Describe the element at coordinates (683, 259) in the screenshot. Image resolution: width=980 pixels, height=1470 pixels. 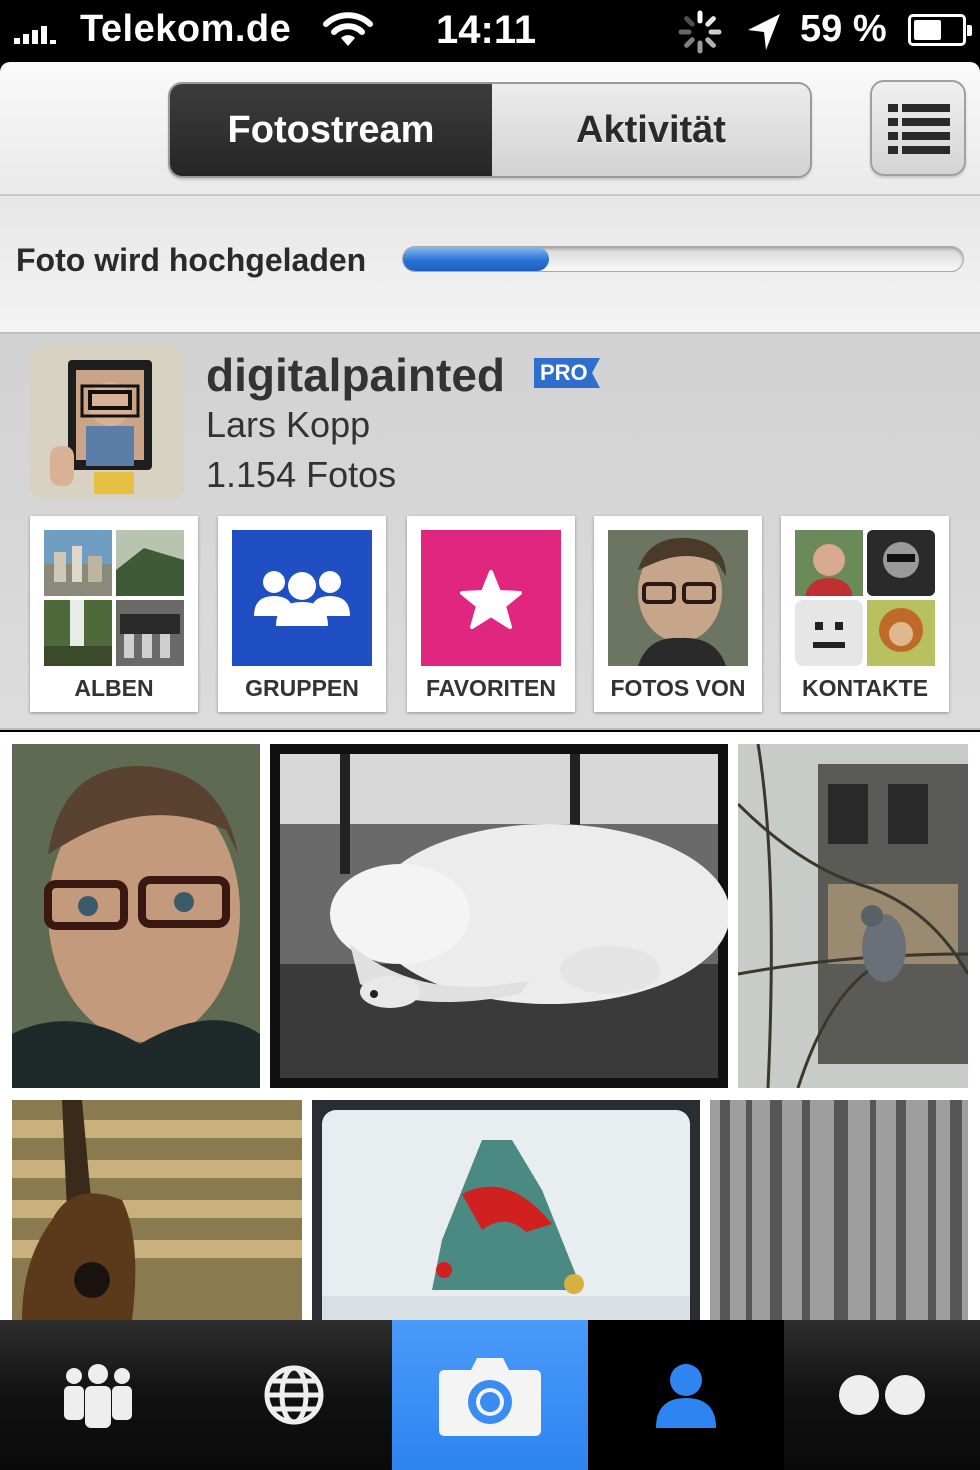
I see `upload-progress-bar` at that location.